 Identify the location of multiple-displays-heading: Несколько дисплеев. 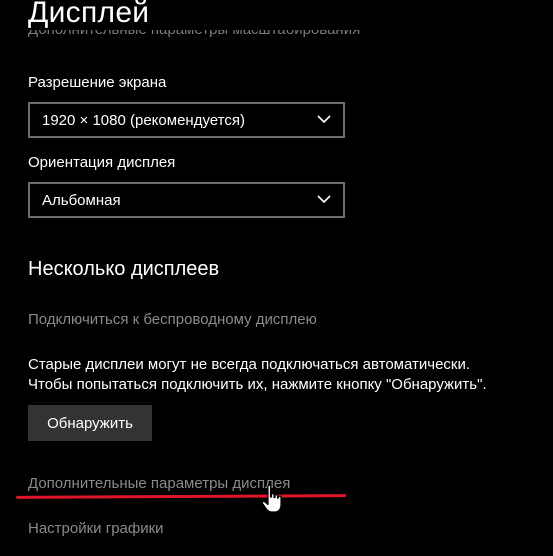
(124, 269).